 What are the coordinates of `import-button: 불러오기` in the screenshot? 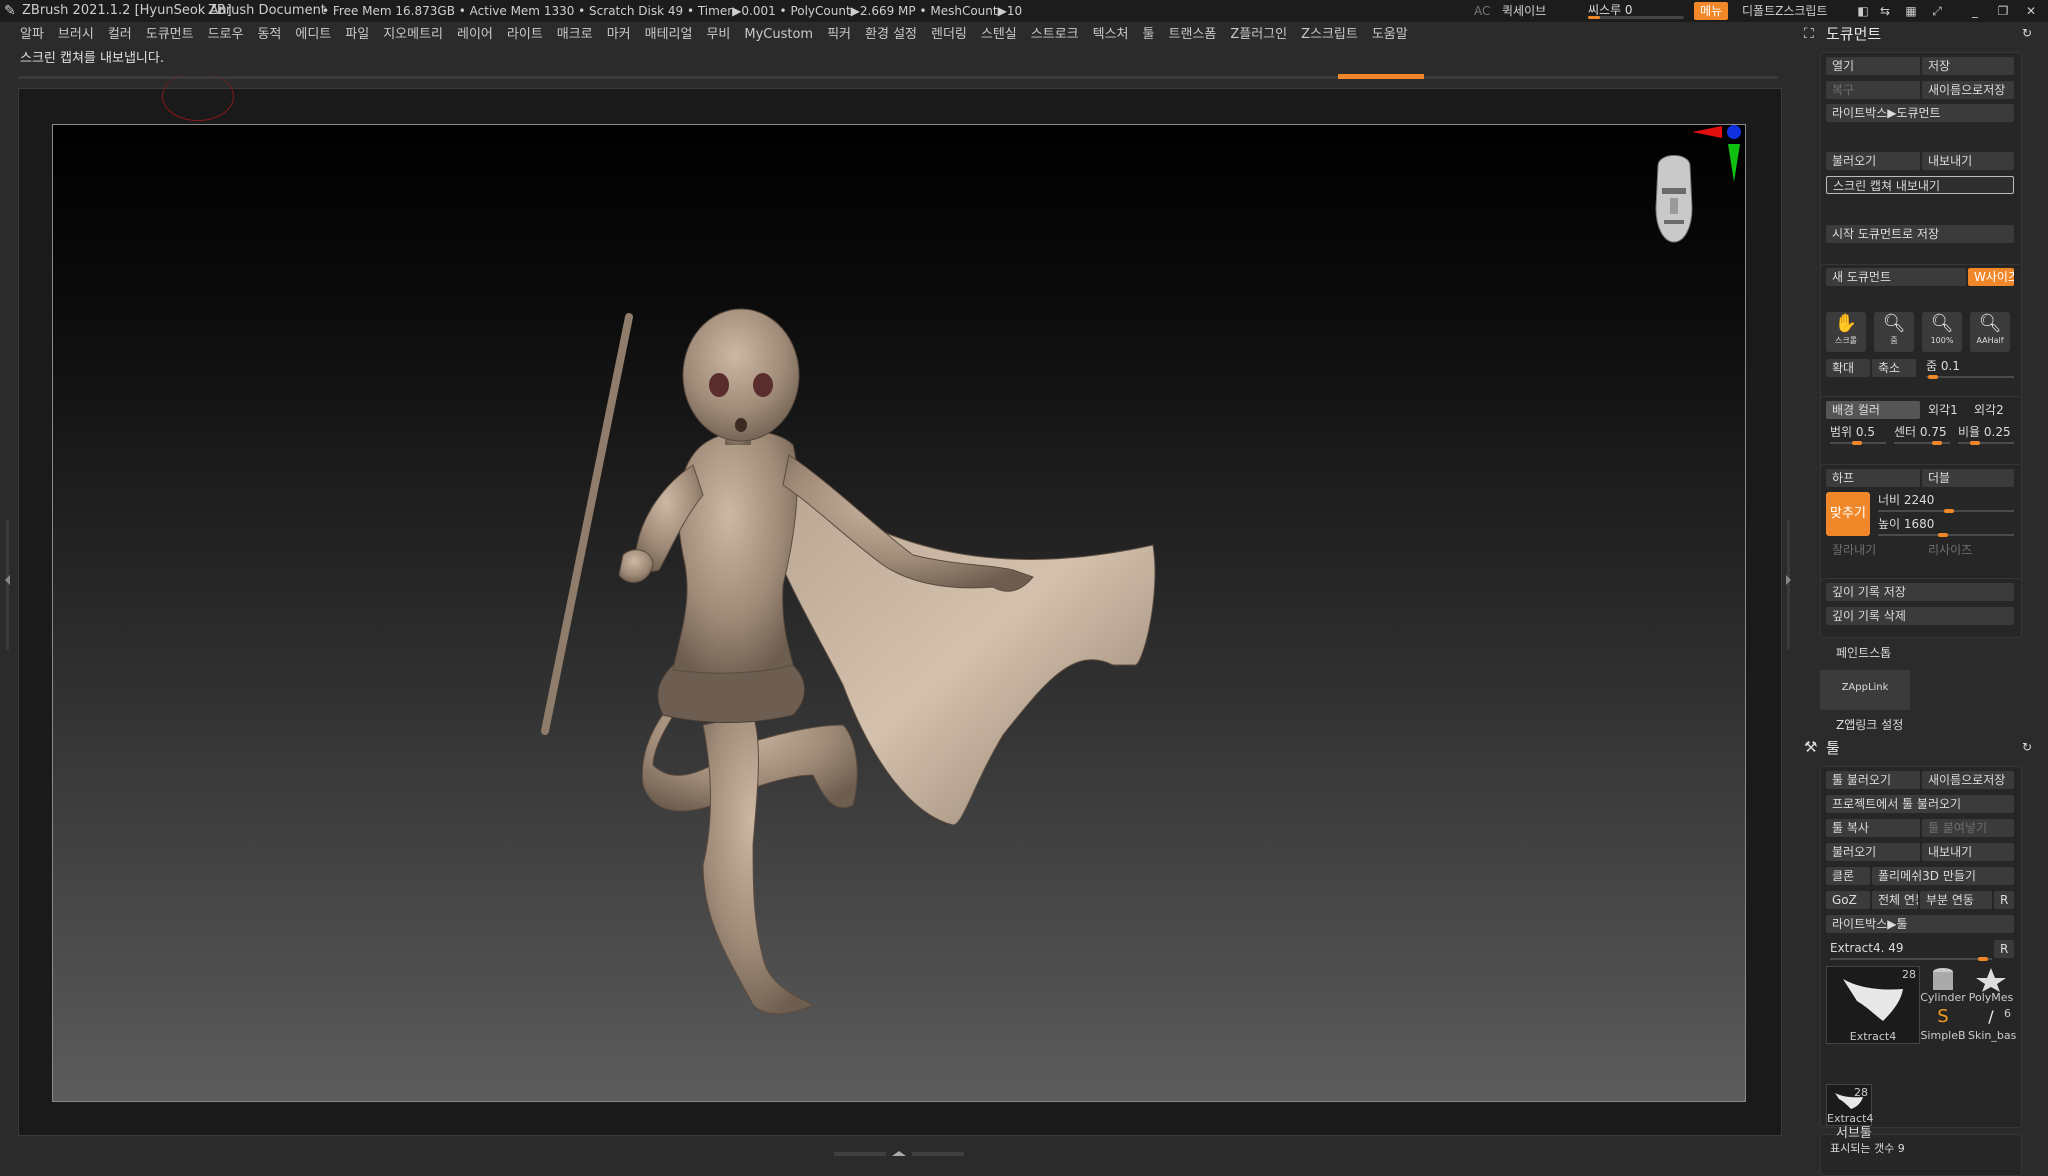 It's located at (1873, 161).